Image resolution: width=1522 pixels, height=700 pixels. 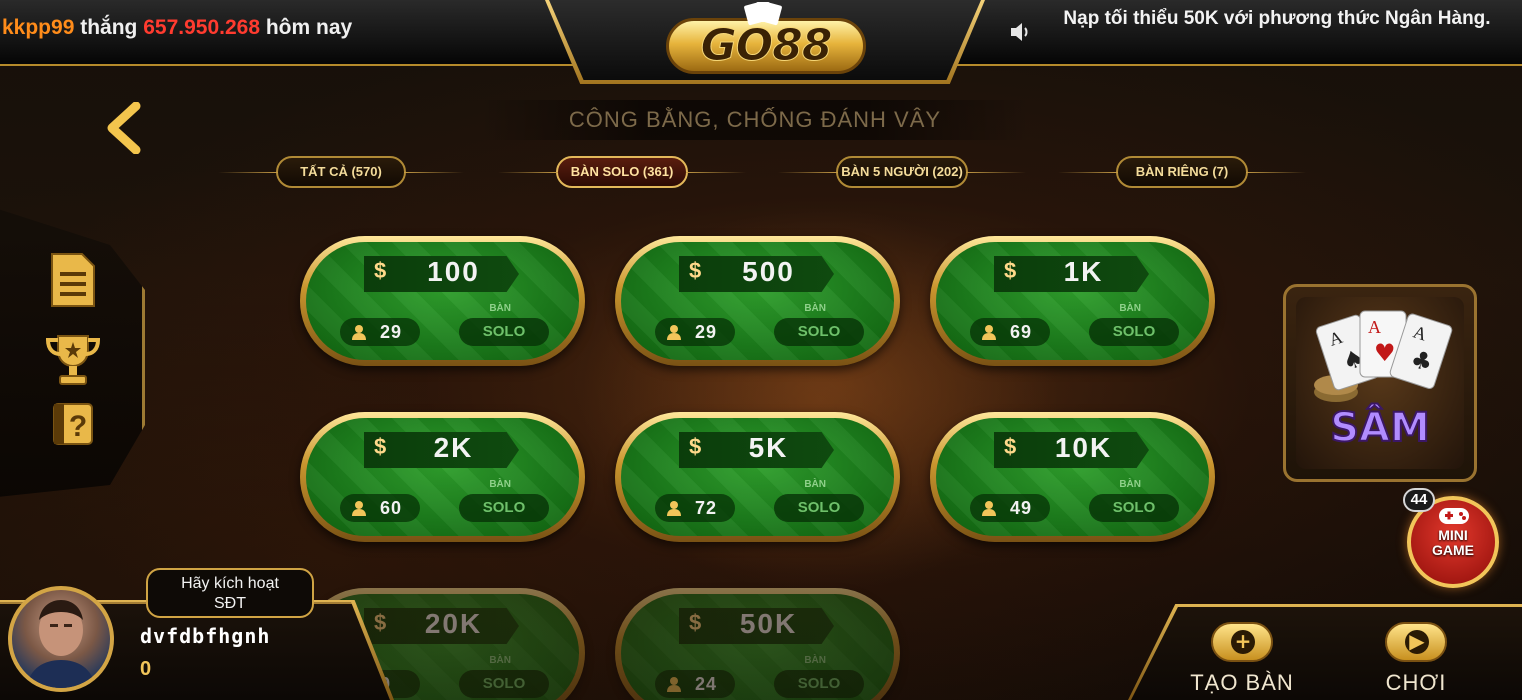 I want to click on tab-solo: BÀN SOLO (361), so click(x=593, y=172).